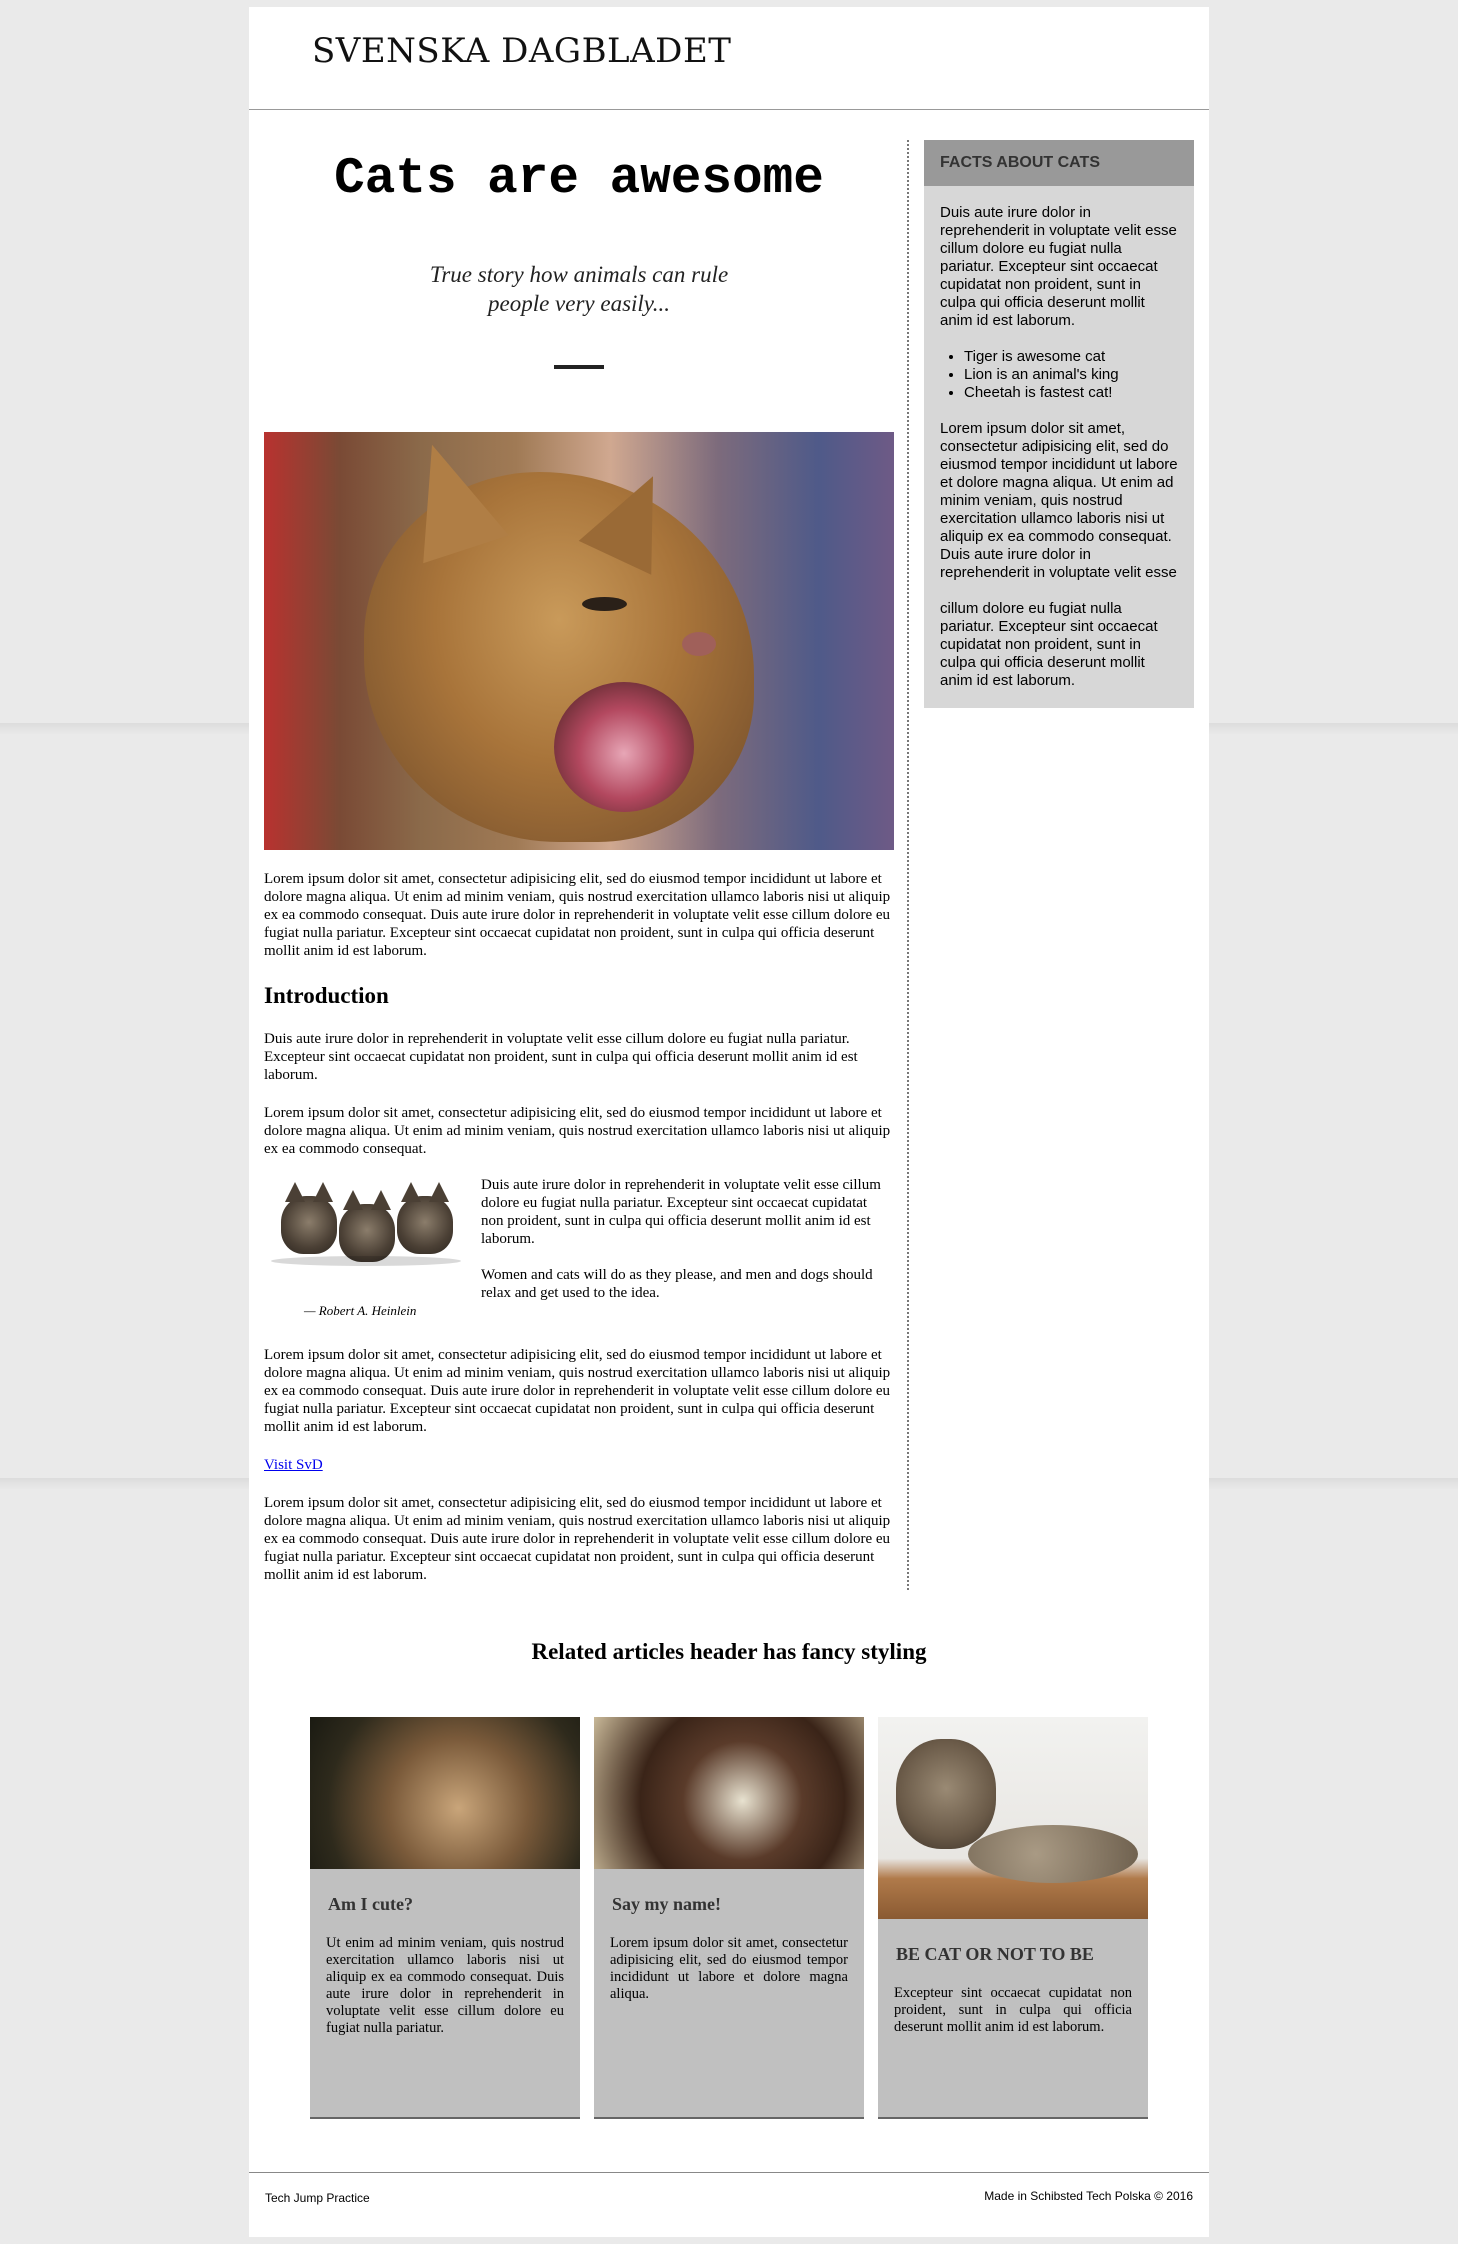  What do you see at coordinates (317, 2198) in the screenshot?
I see `footer-left-text: Tech Jump Practice` at bounding box center [317, 2198].